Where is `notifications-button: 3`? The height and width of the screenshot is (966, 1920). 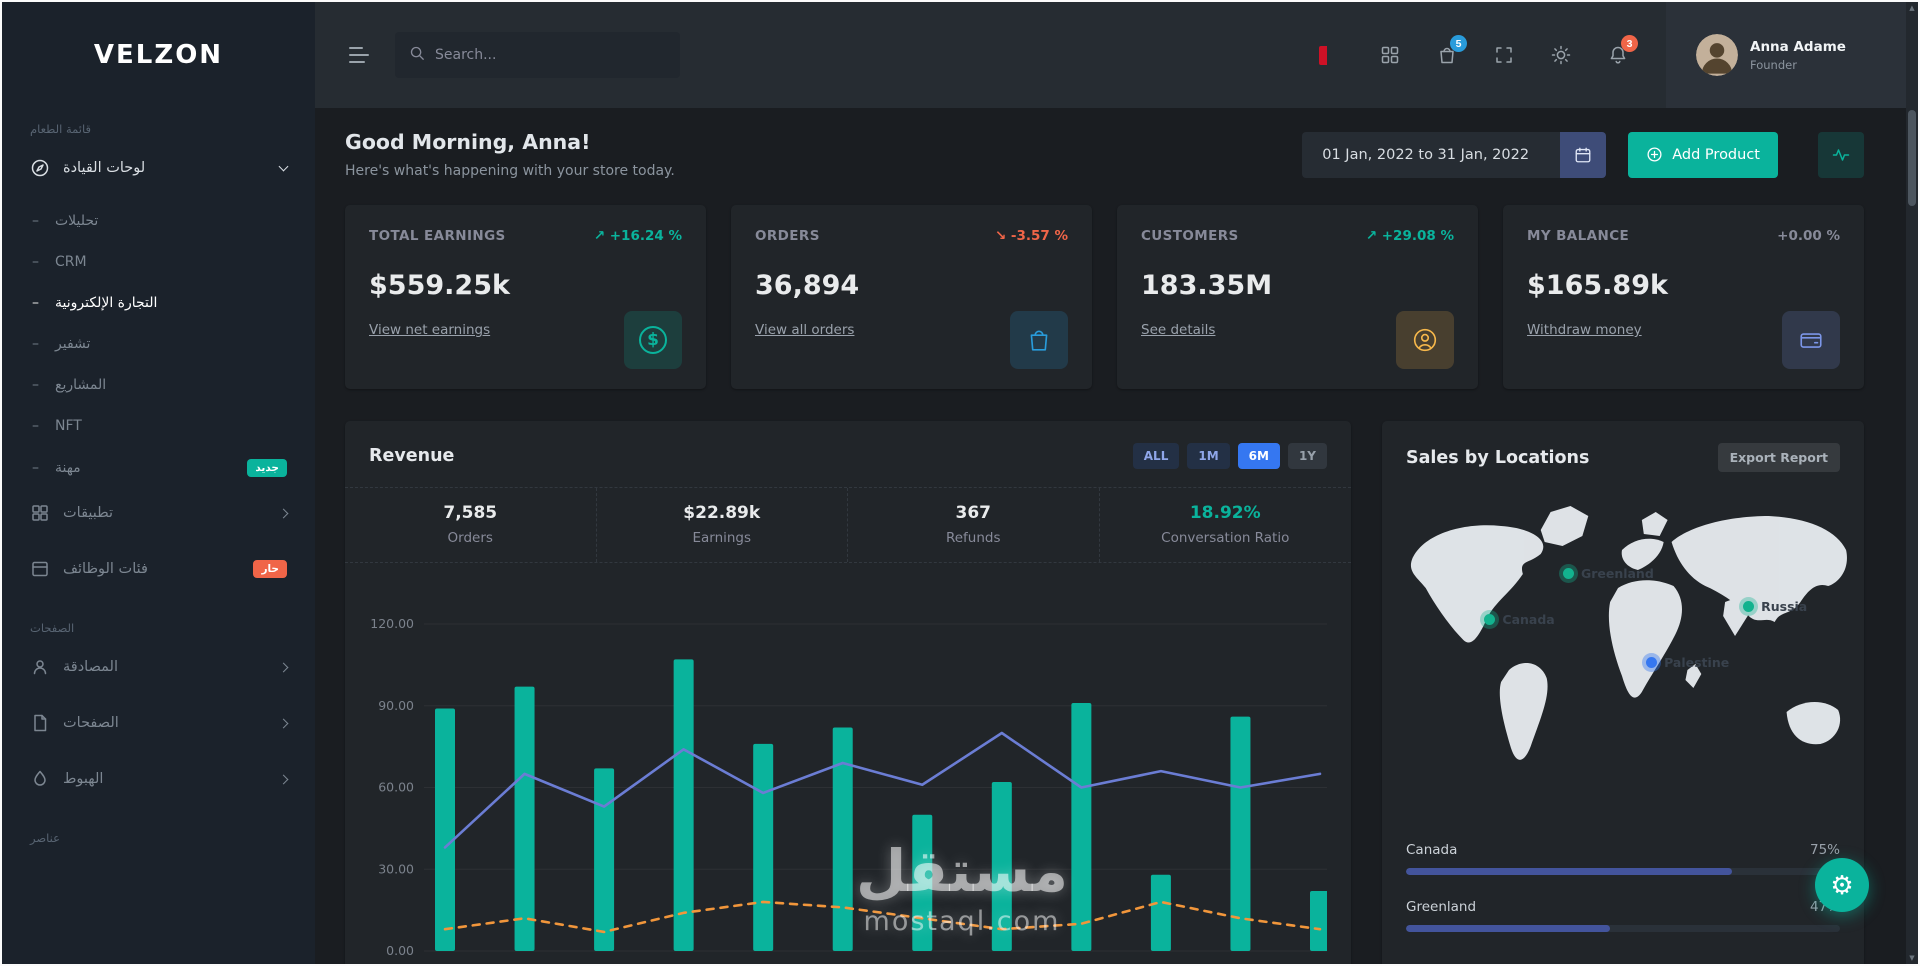 notifications-button: 3 is located at coordinates (1618, 55).